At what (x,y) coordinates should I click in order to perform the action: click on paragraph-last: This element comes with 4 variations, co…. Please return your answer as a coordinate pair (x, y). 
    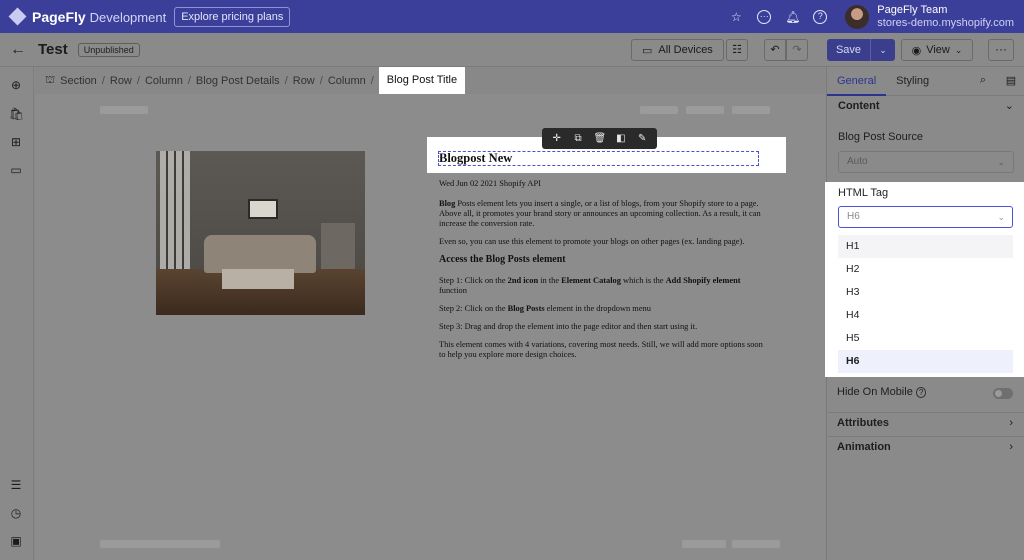
    Looking at the image, I should click on (601, 349).